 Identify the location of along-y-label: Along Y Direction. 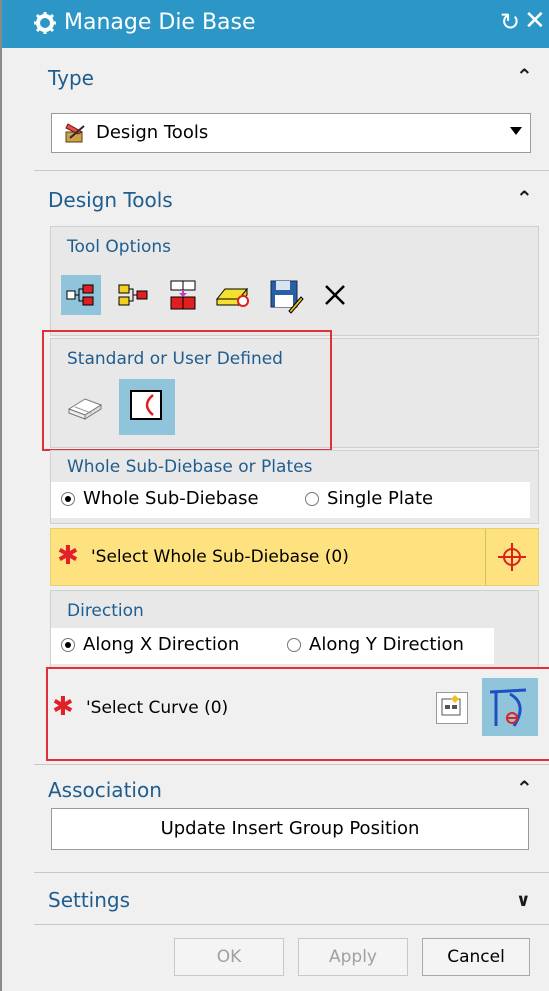
(386, 644).